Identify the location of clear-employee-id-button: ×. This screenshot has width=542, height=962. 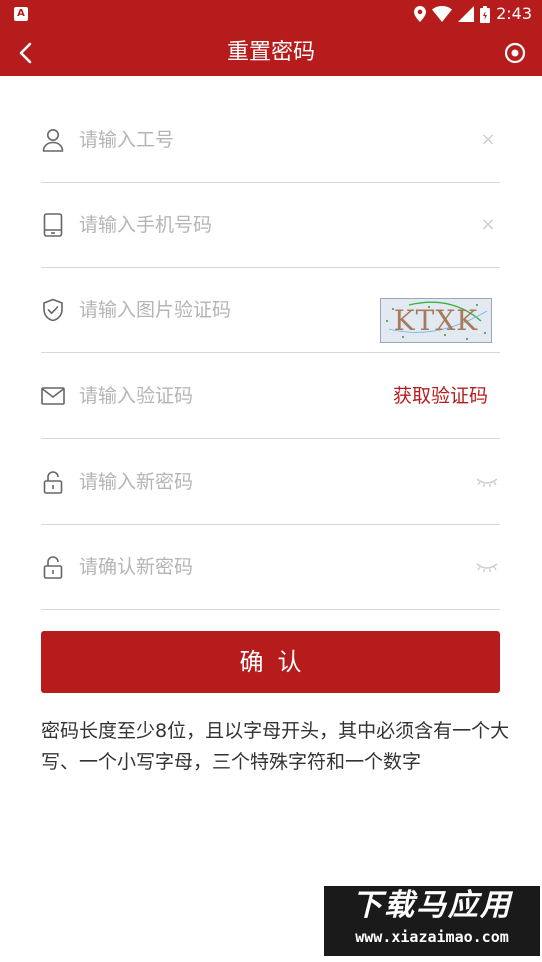
(488, 139).